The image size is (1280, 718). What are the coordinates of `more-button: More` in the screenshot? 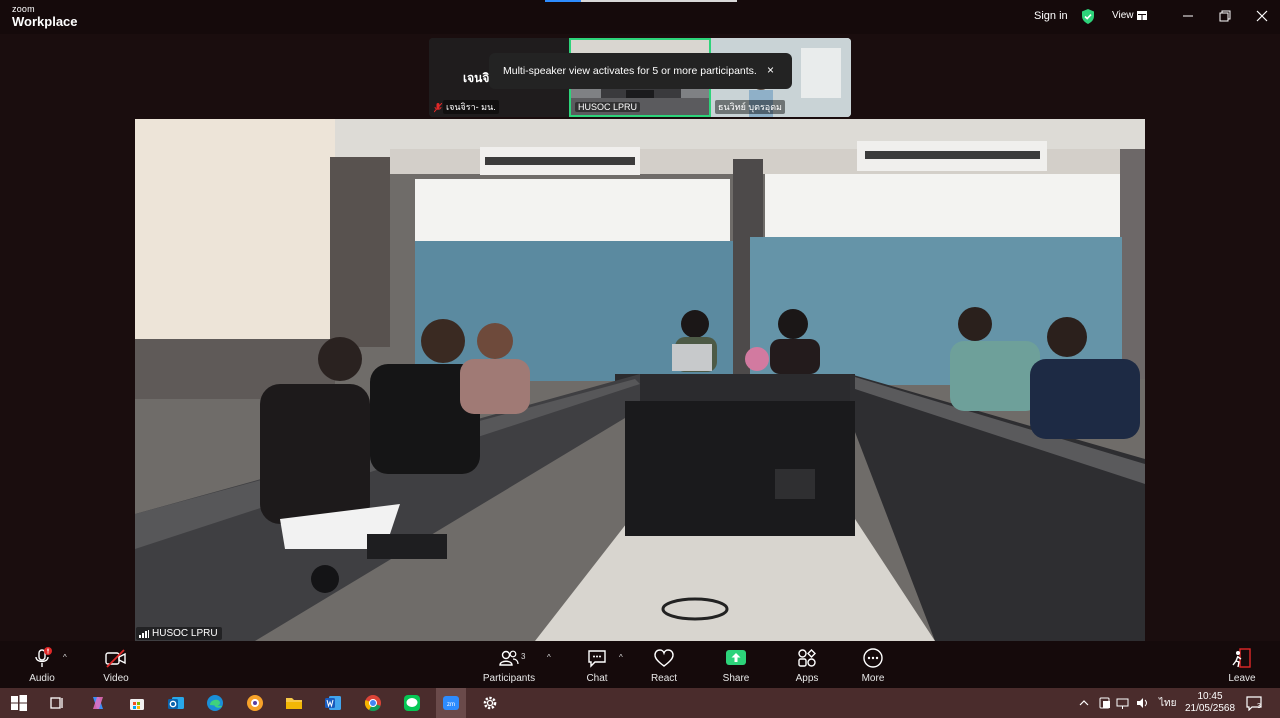 It's located at (873, 665).